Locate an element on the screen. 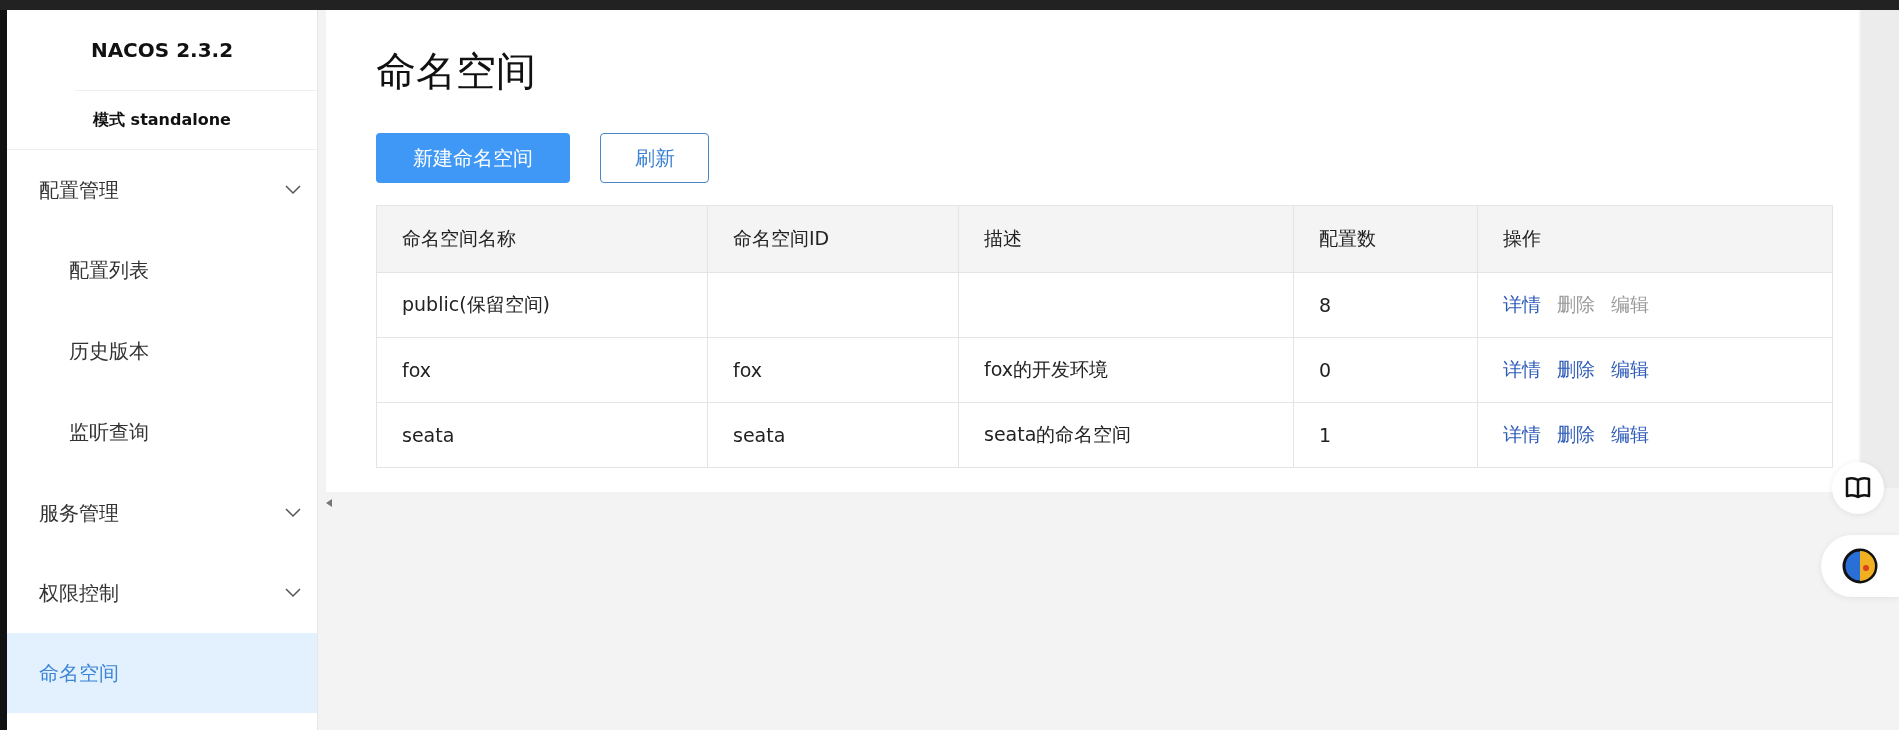 Image resolution: width=1899 pixels, height=730 pixels. avatar-icon is located at coordinates (1860, 566).